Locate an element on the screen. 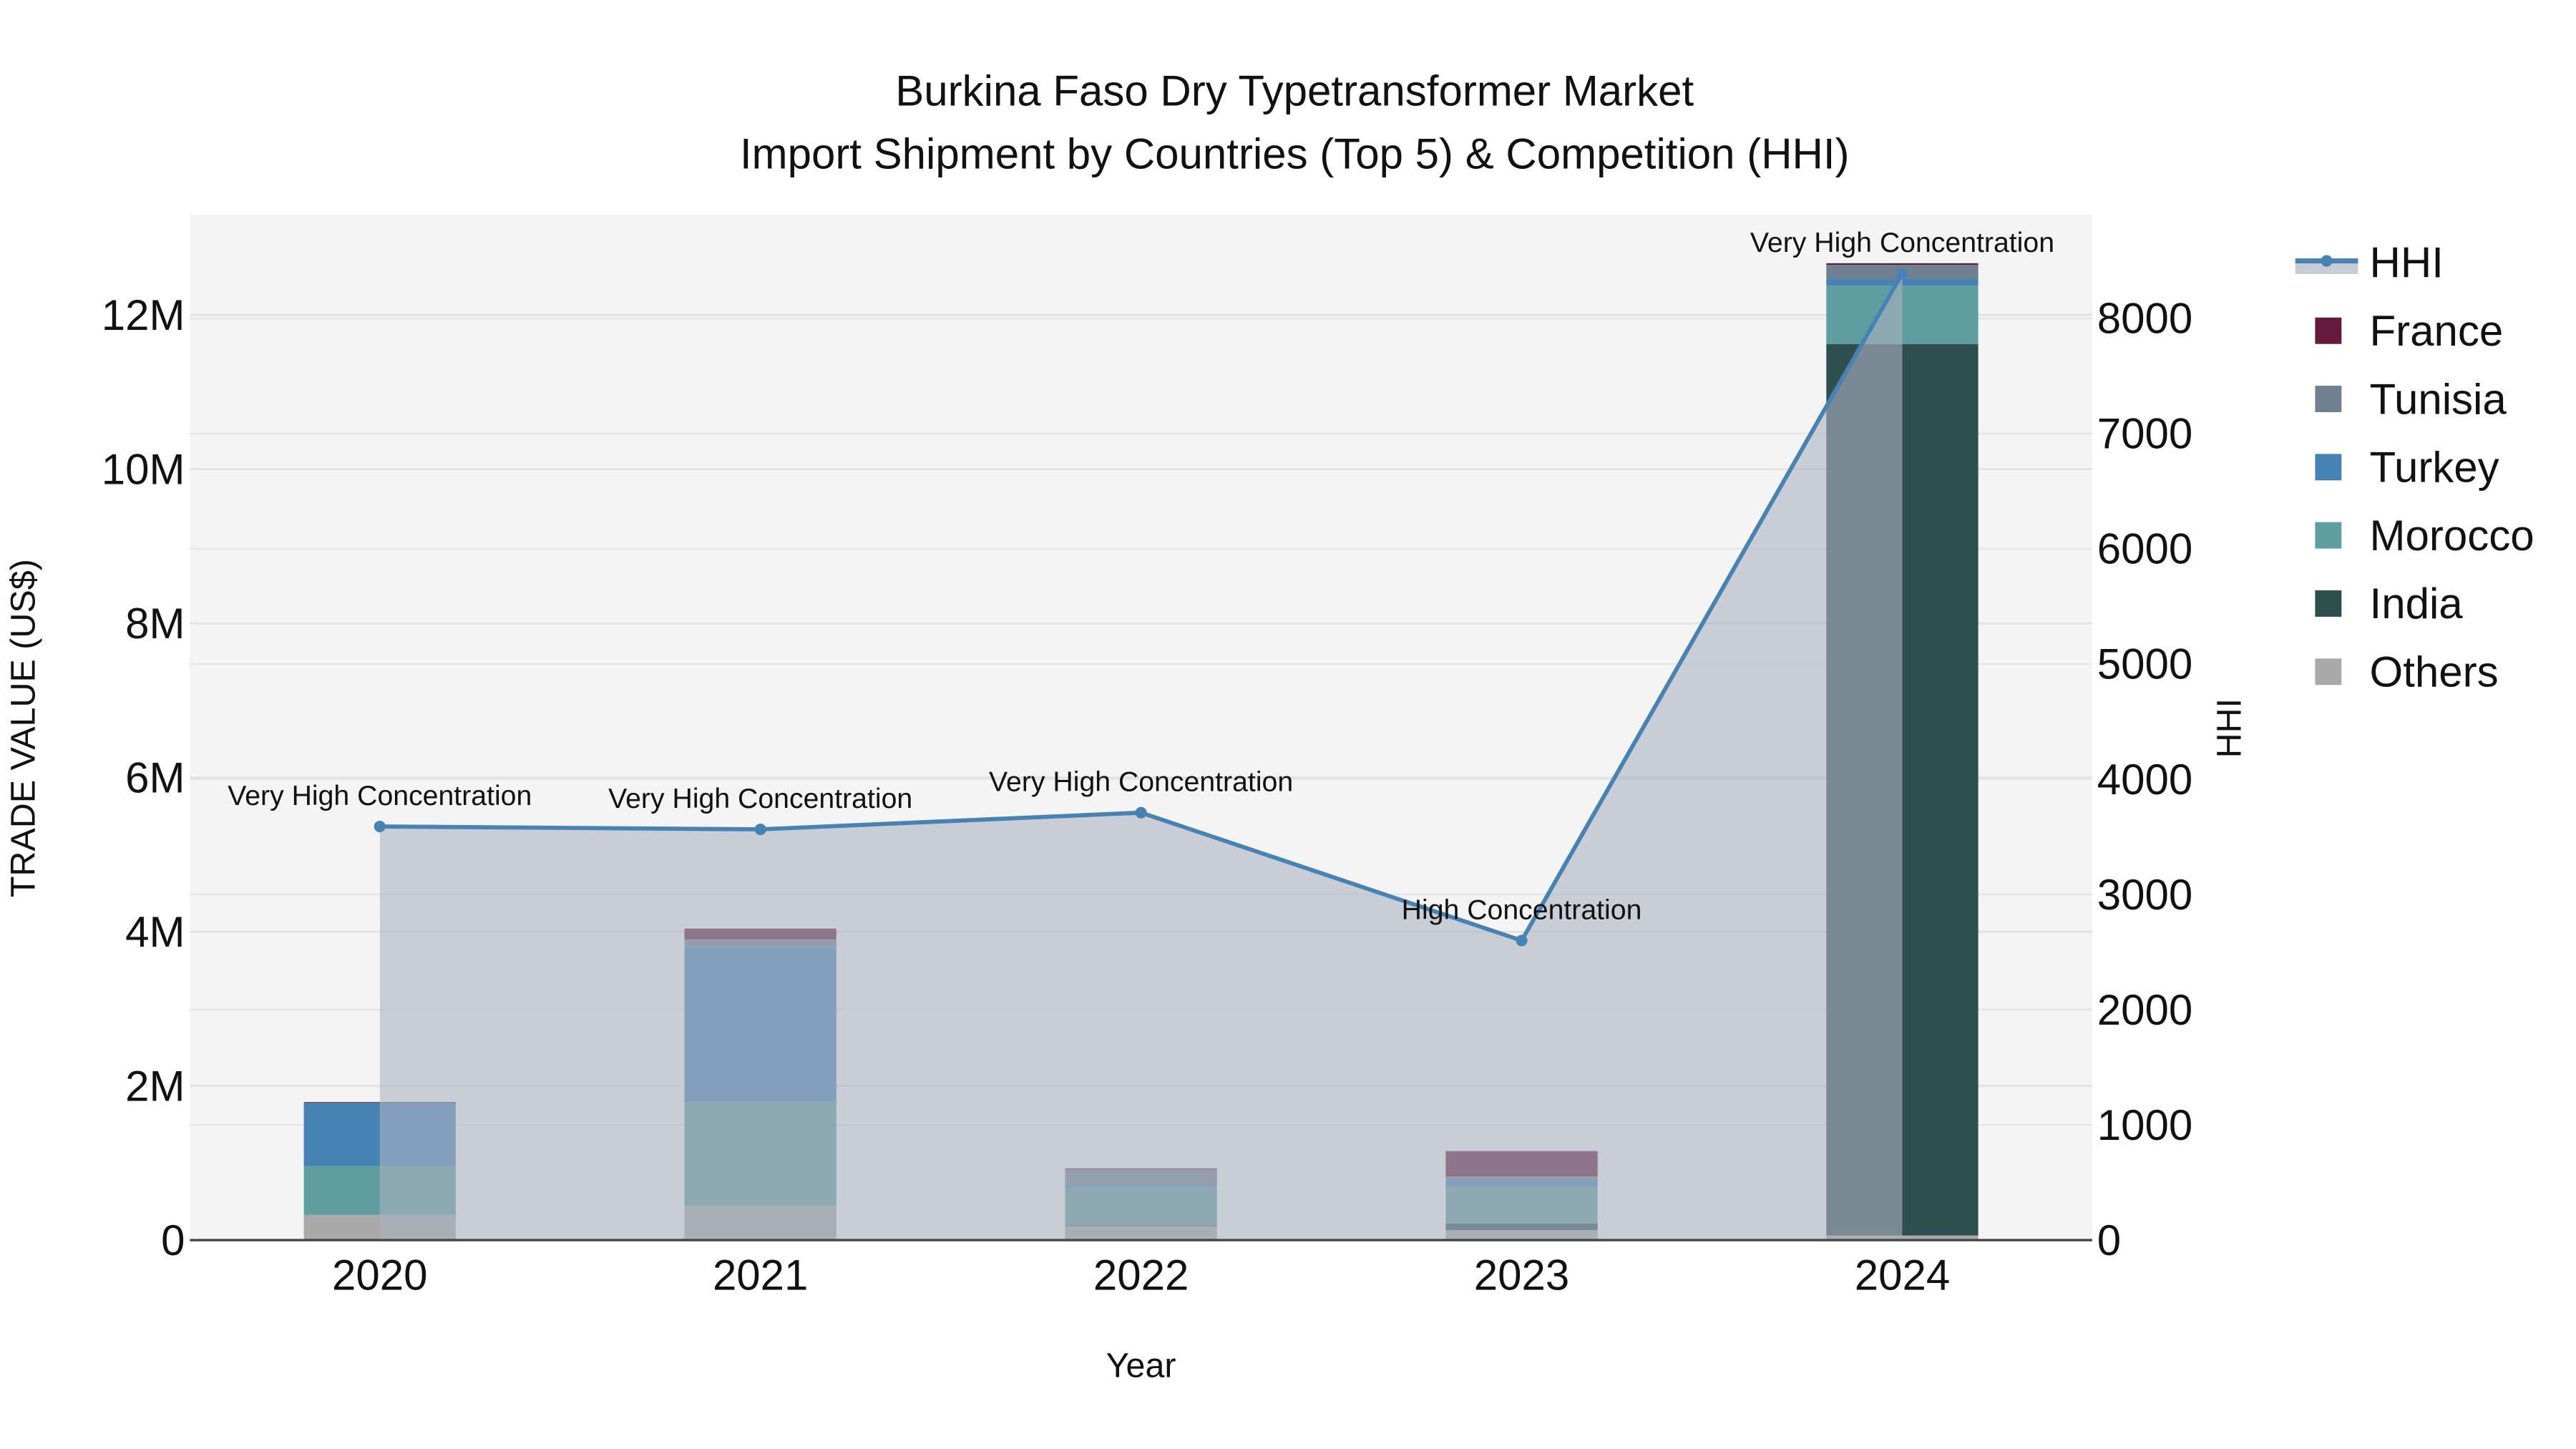 Image resolution: width=2576 pixels, height=1449 pixels. y-tick-label: 12M is located at coordinates (143, 315).